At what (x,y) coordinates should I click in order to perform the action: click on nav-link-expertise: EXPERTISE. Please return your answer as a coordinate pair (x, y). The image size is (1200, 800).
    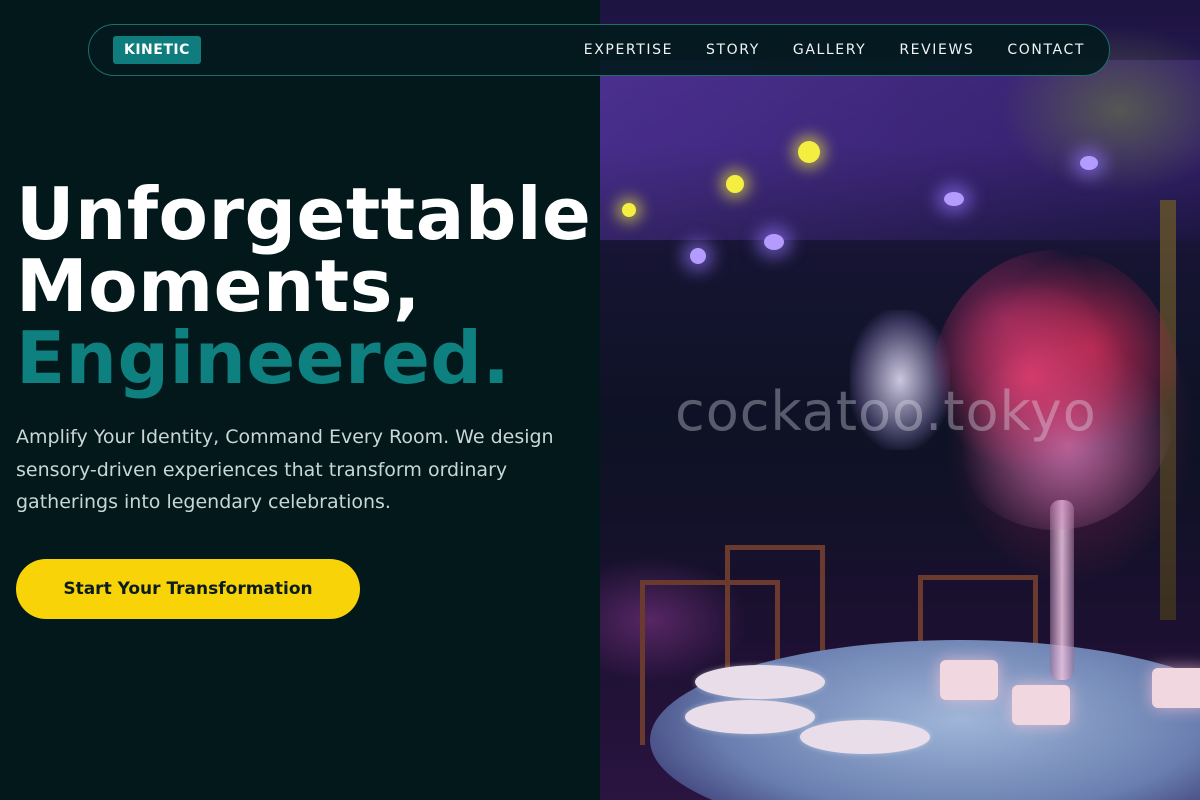
    Looking at the image, I should click on (628, 50).